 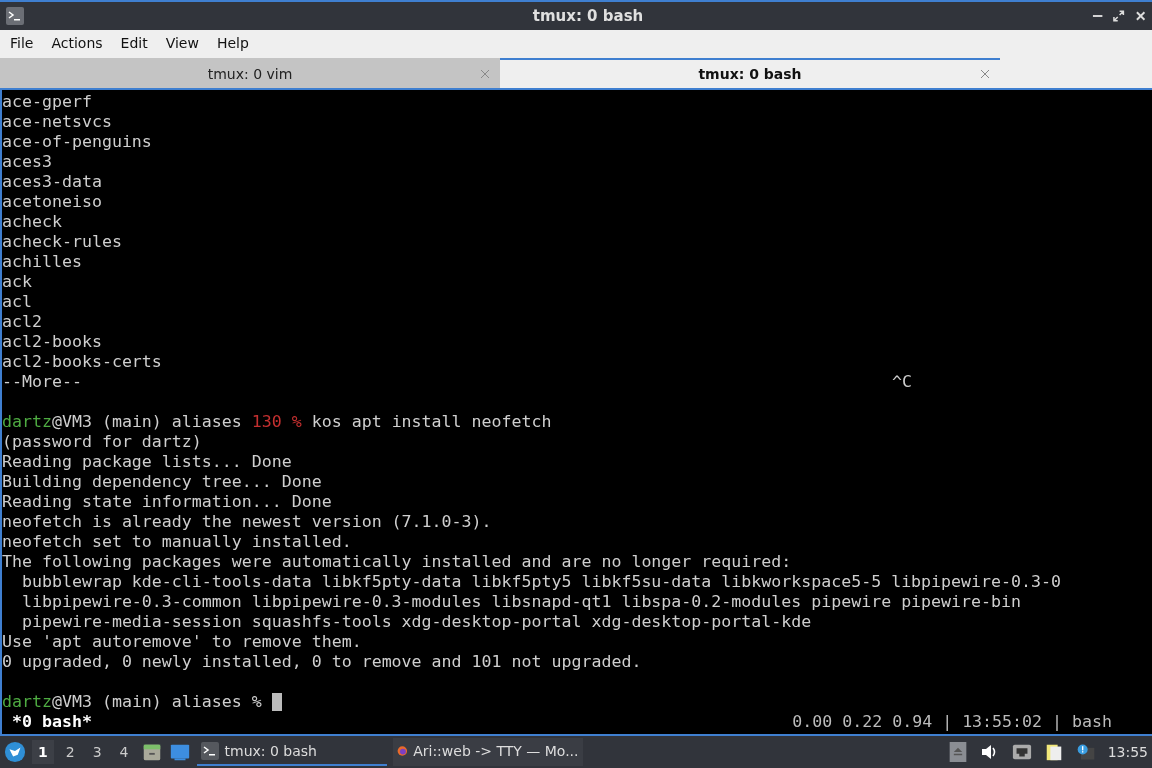 What do you see at coordinates (182, 642) in the screenshot?
I see `terminal-line: Use 'apt autoremove' to remove them.` at bounding box center [182, 642].